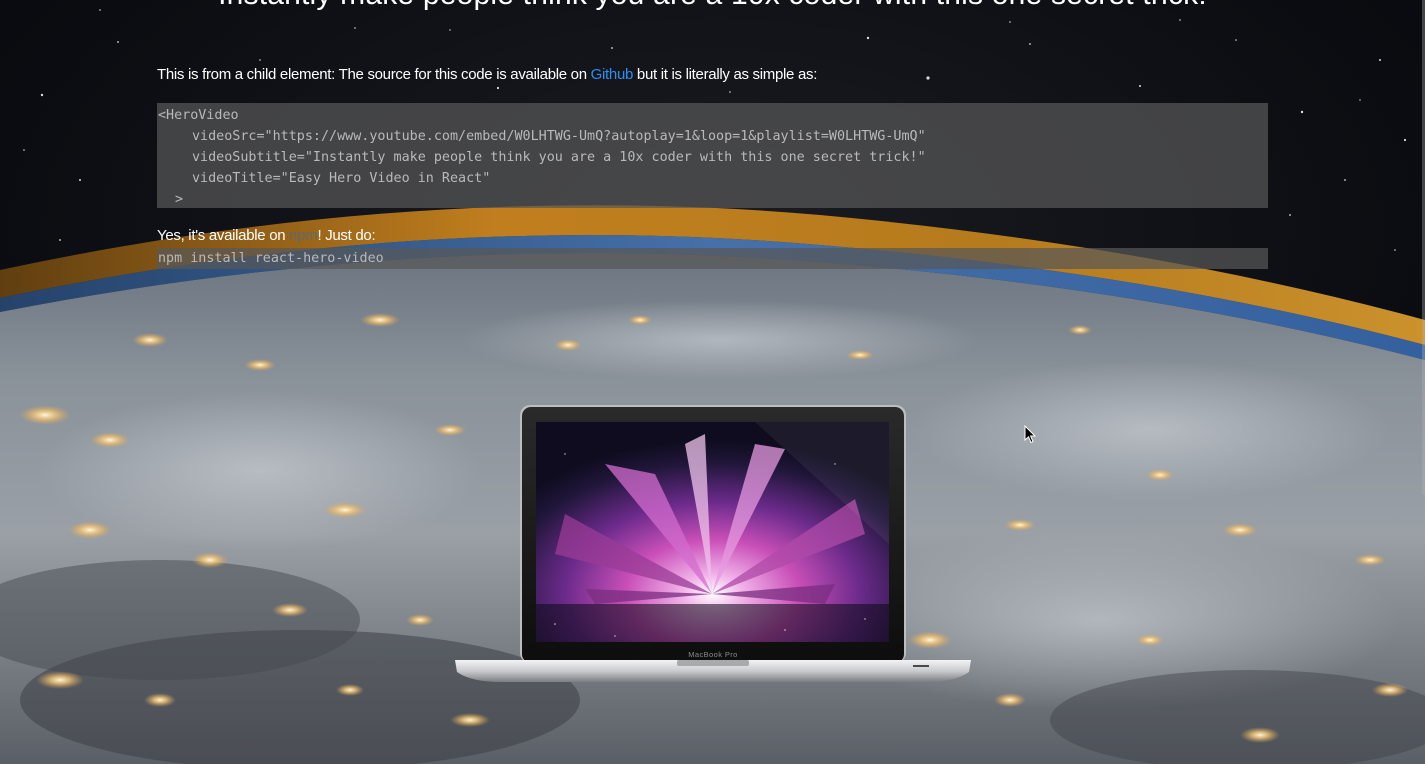 This screenshot has width=1425, height=764. Describe the element at coordinates (341, 178) in the screenshot. I see `code-line: videoTitle="Easy Hero Video in React"` at that location.